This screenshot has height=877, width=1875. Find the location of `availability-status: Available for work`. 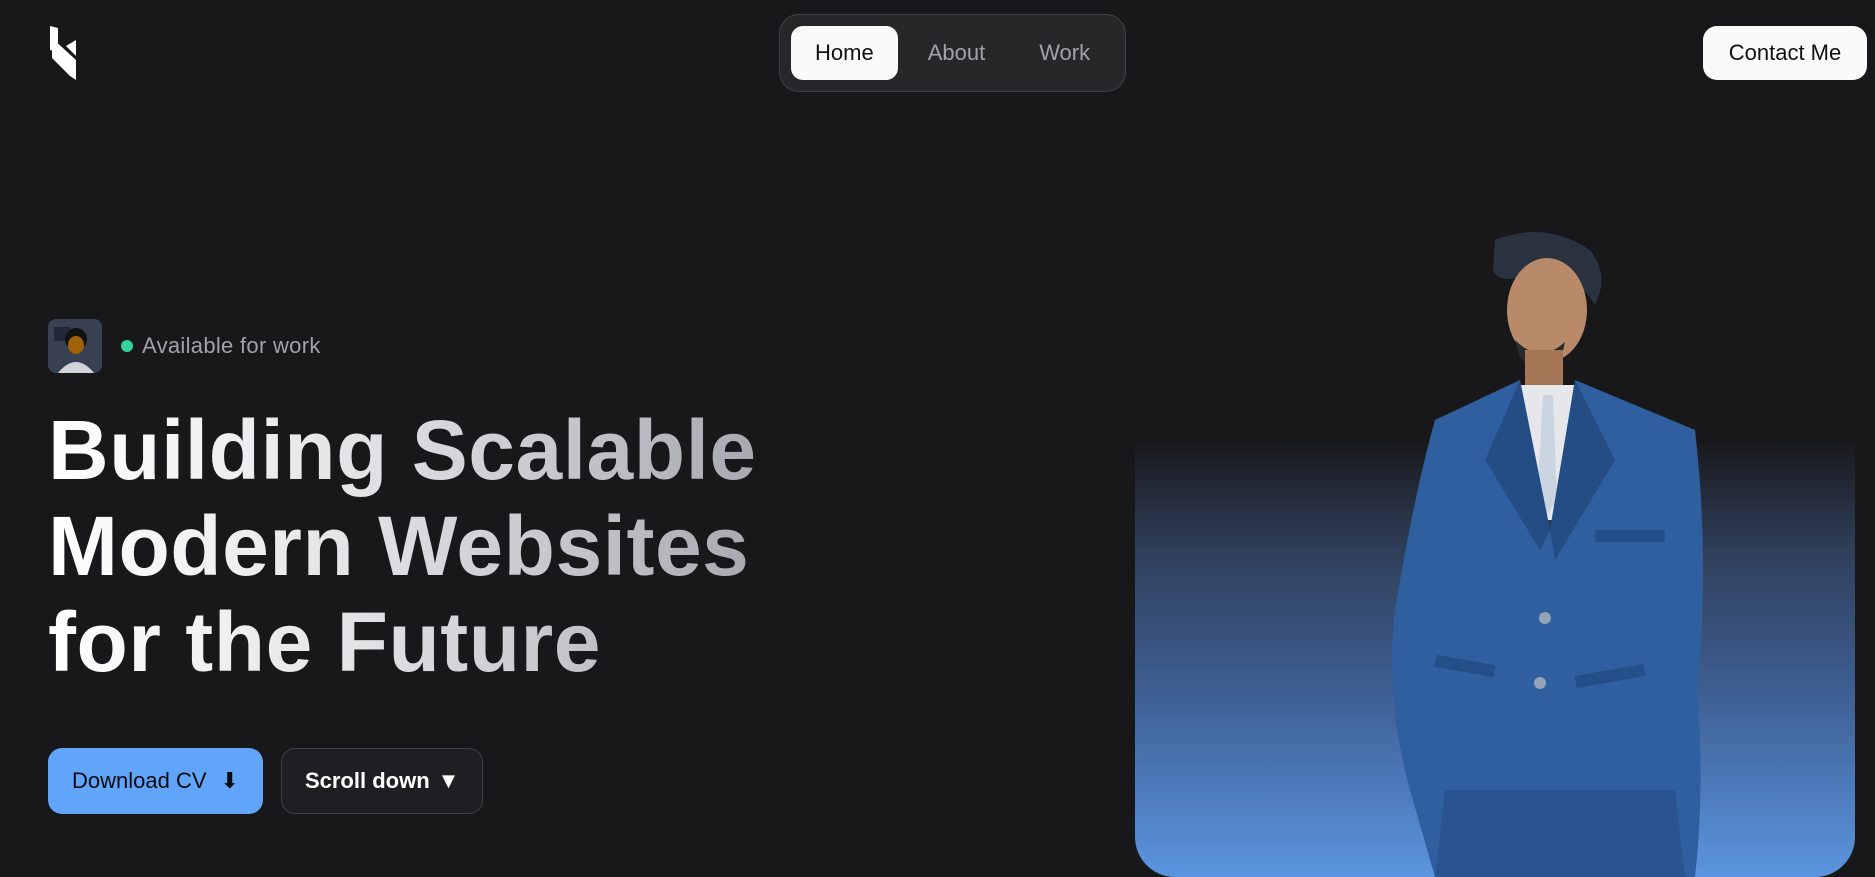

availability-status: Available for work is located at coordinates (184, 346).